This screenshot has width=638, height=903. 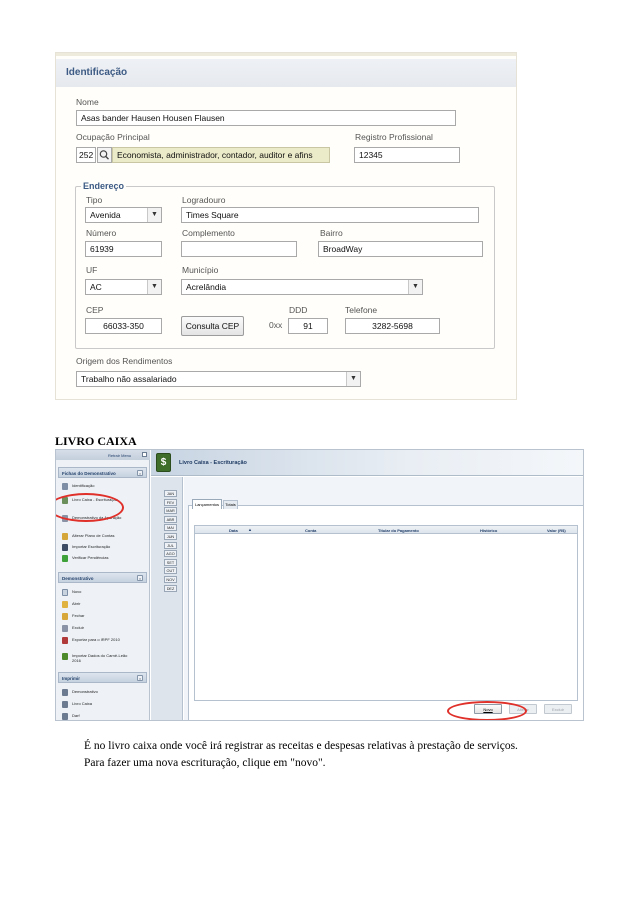 I want to click on sidebar-item-label: Exportar para o IRPF 2010, so click(x=96, y=639).